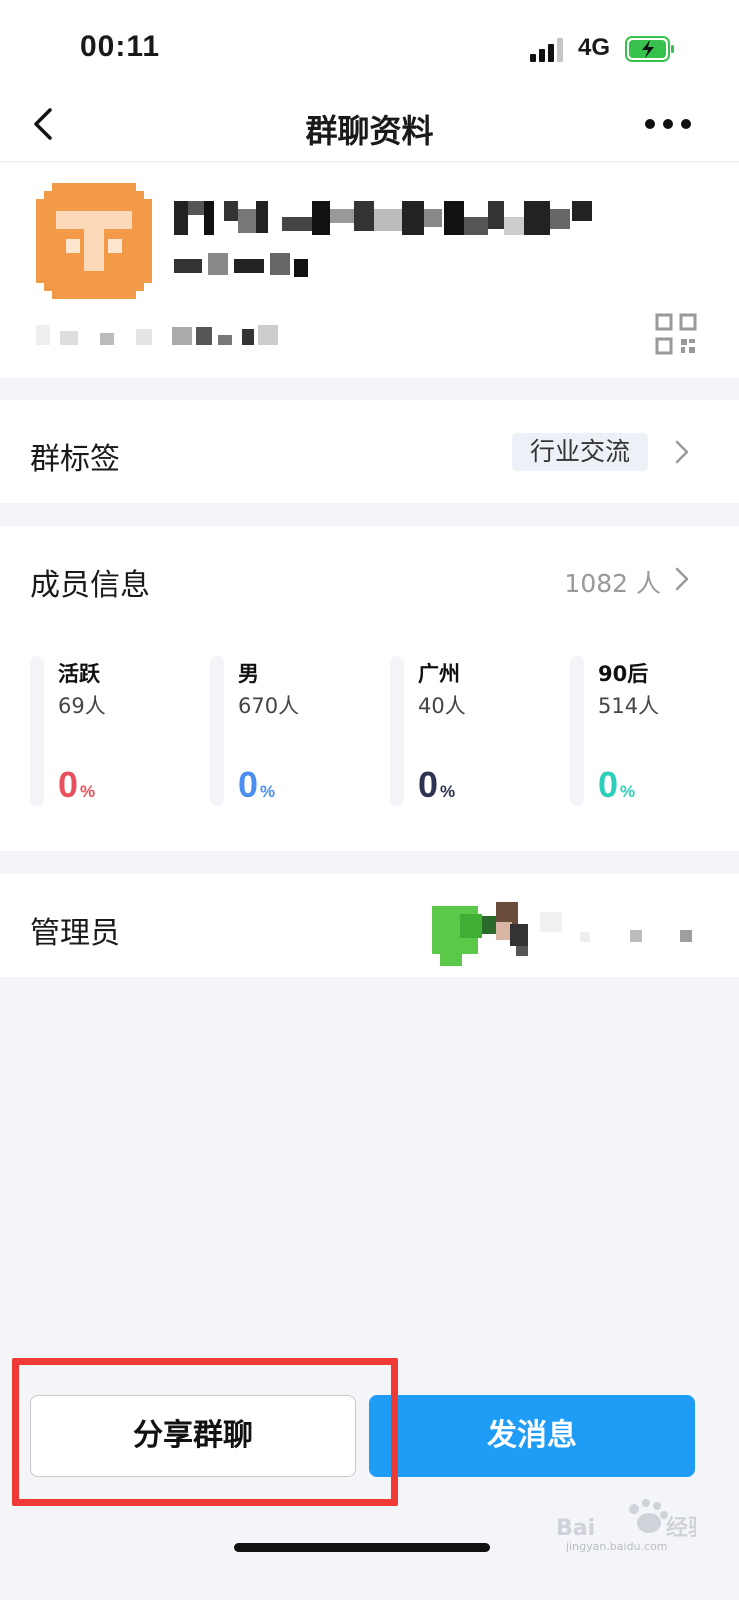 This screenshot has height=1600, width=739. I want to click on stat-male: 男 670人 0%, so click(295, 731).